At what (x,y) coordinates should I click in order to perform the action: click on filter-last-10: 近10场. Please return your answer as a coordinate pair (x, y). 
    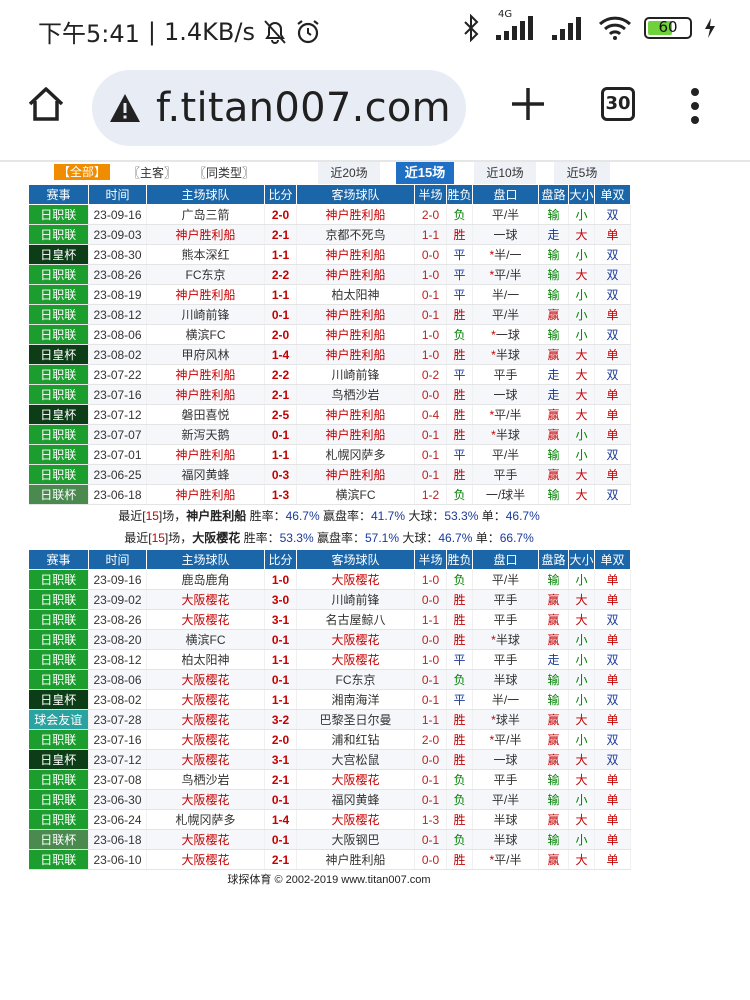
    Looking at the image, I should click on (505, 173).